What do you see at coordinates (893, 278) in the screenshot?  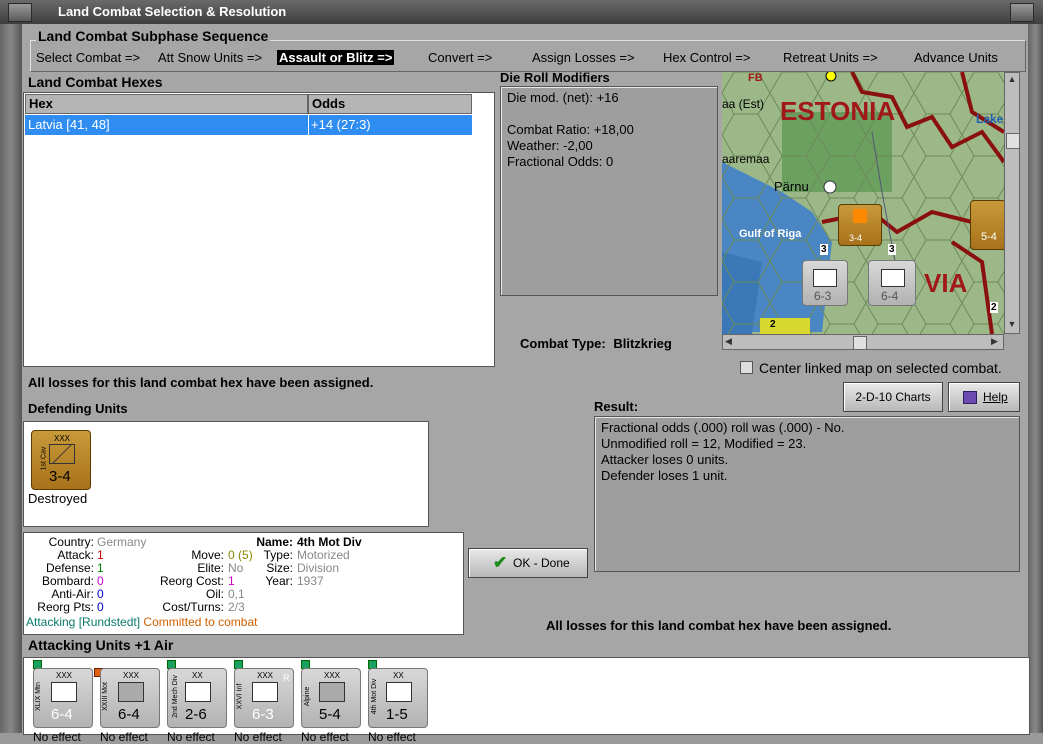 I see `mountain-infantry-icon` at bounding box center [893, 278].